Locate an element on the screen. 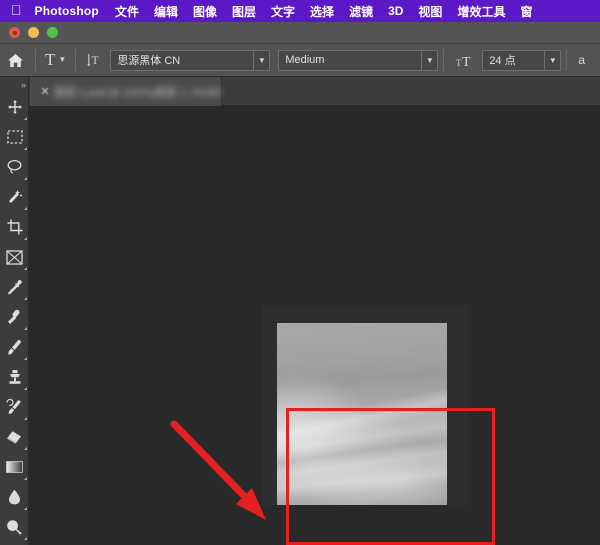 Image resolution: width=600 pixels, height=545 pixels. font-size-label: T T is located at coordinates (465, 60).